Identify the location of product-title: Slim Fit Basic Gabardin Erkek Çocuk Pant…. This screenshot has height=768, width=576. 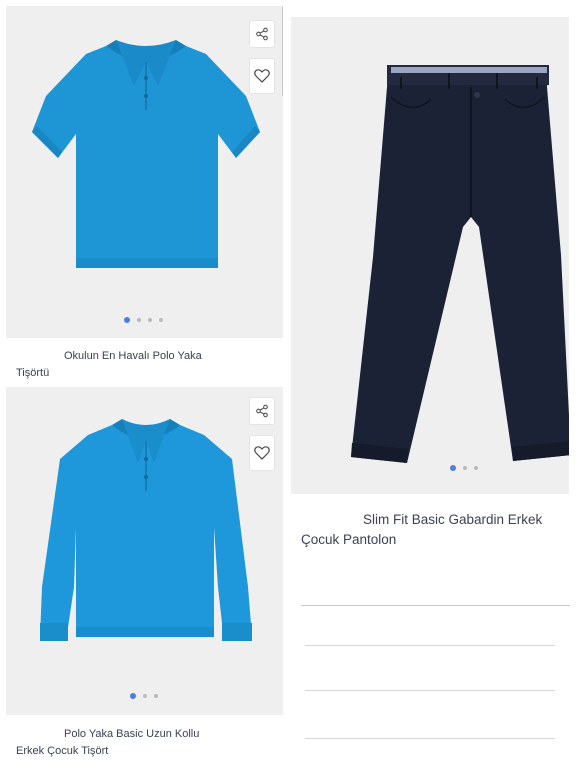
(433, 530).